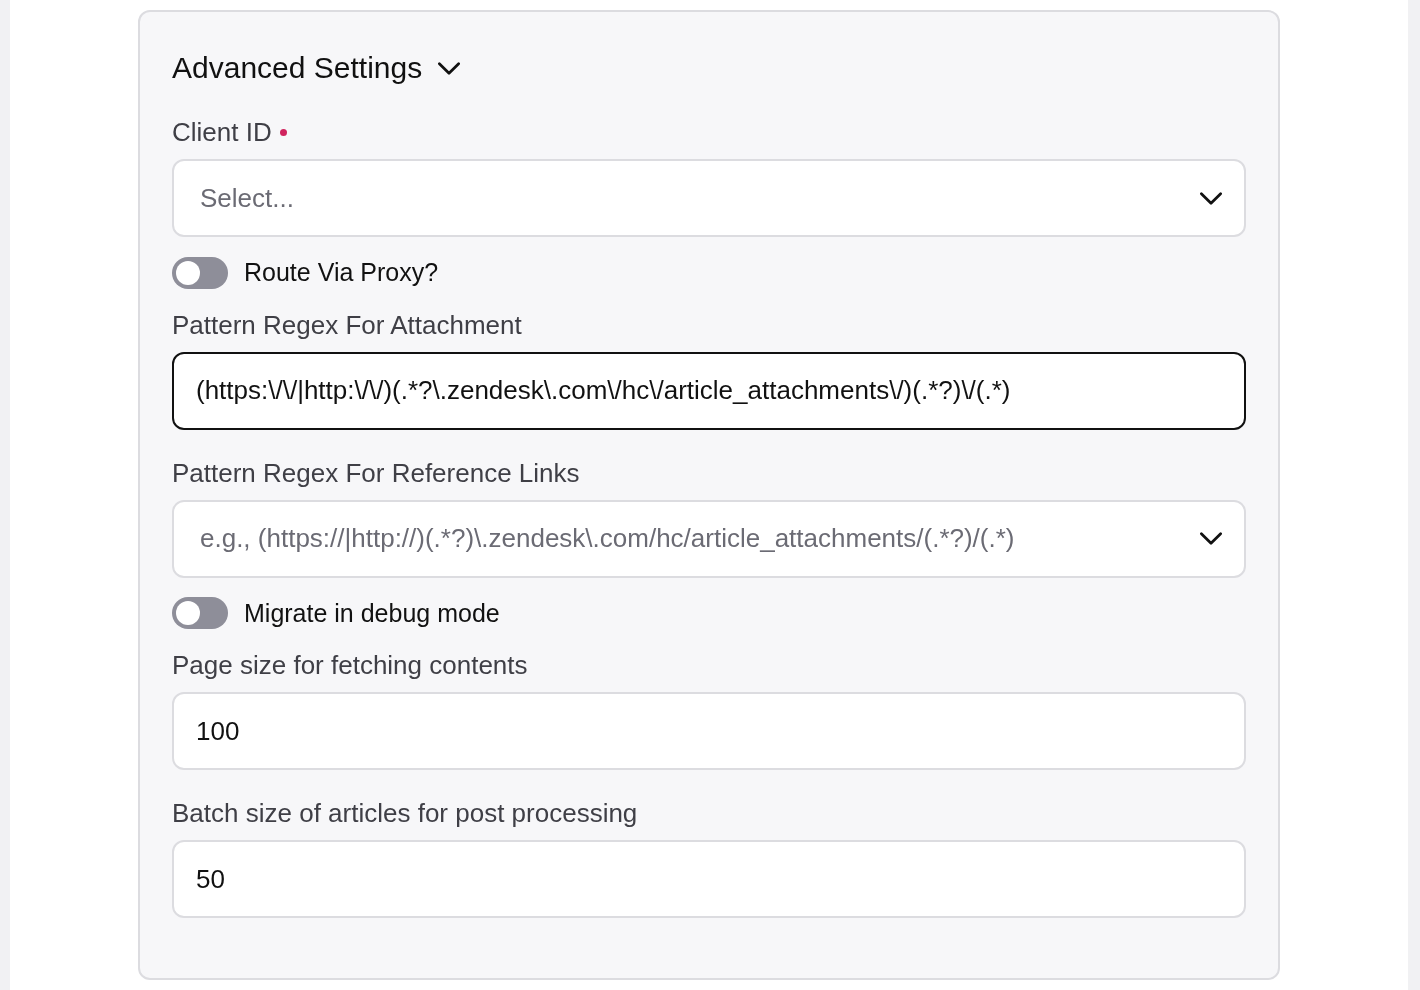  What do you see at coordinates (709, 538) in the screenshot?
I see `select-field: e.g., (https://|http://)(.*?)\.zendesk\.com/hc/article_attachments/(.*?)/(.*)` at bounding box center [709, 538].